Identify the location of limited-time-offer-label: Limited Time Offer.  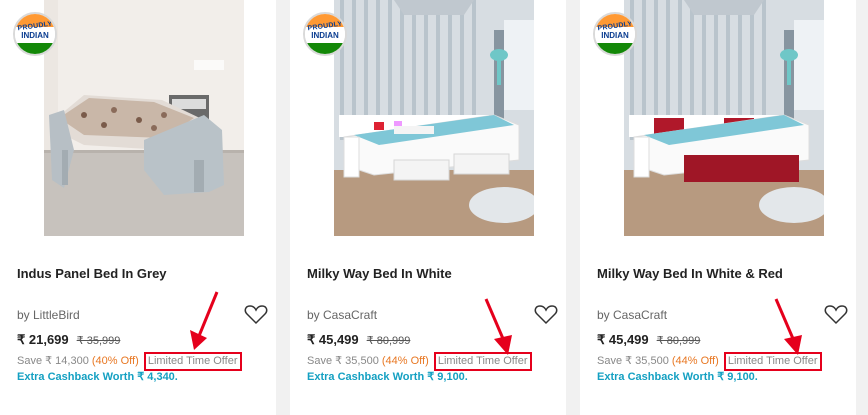
(192, 361).